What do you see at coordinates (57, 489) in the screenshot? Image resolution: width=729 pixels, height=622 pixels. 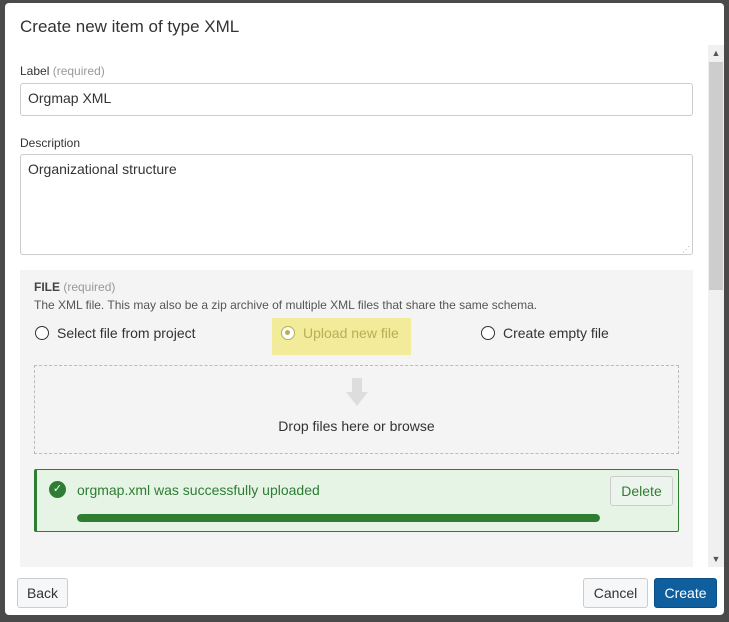 I see `check-circle-icon: ✓` at bounding box center [57, 489].